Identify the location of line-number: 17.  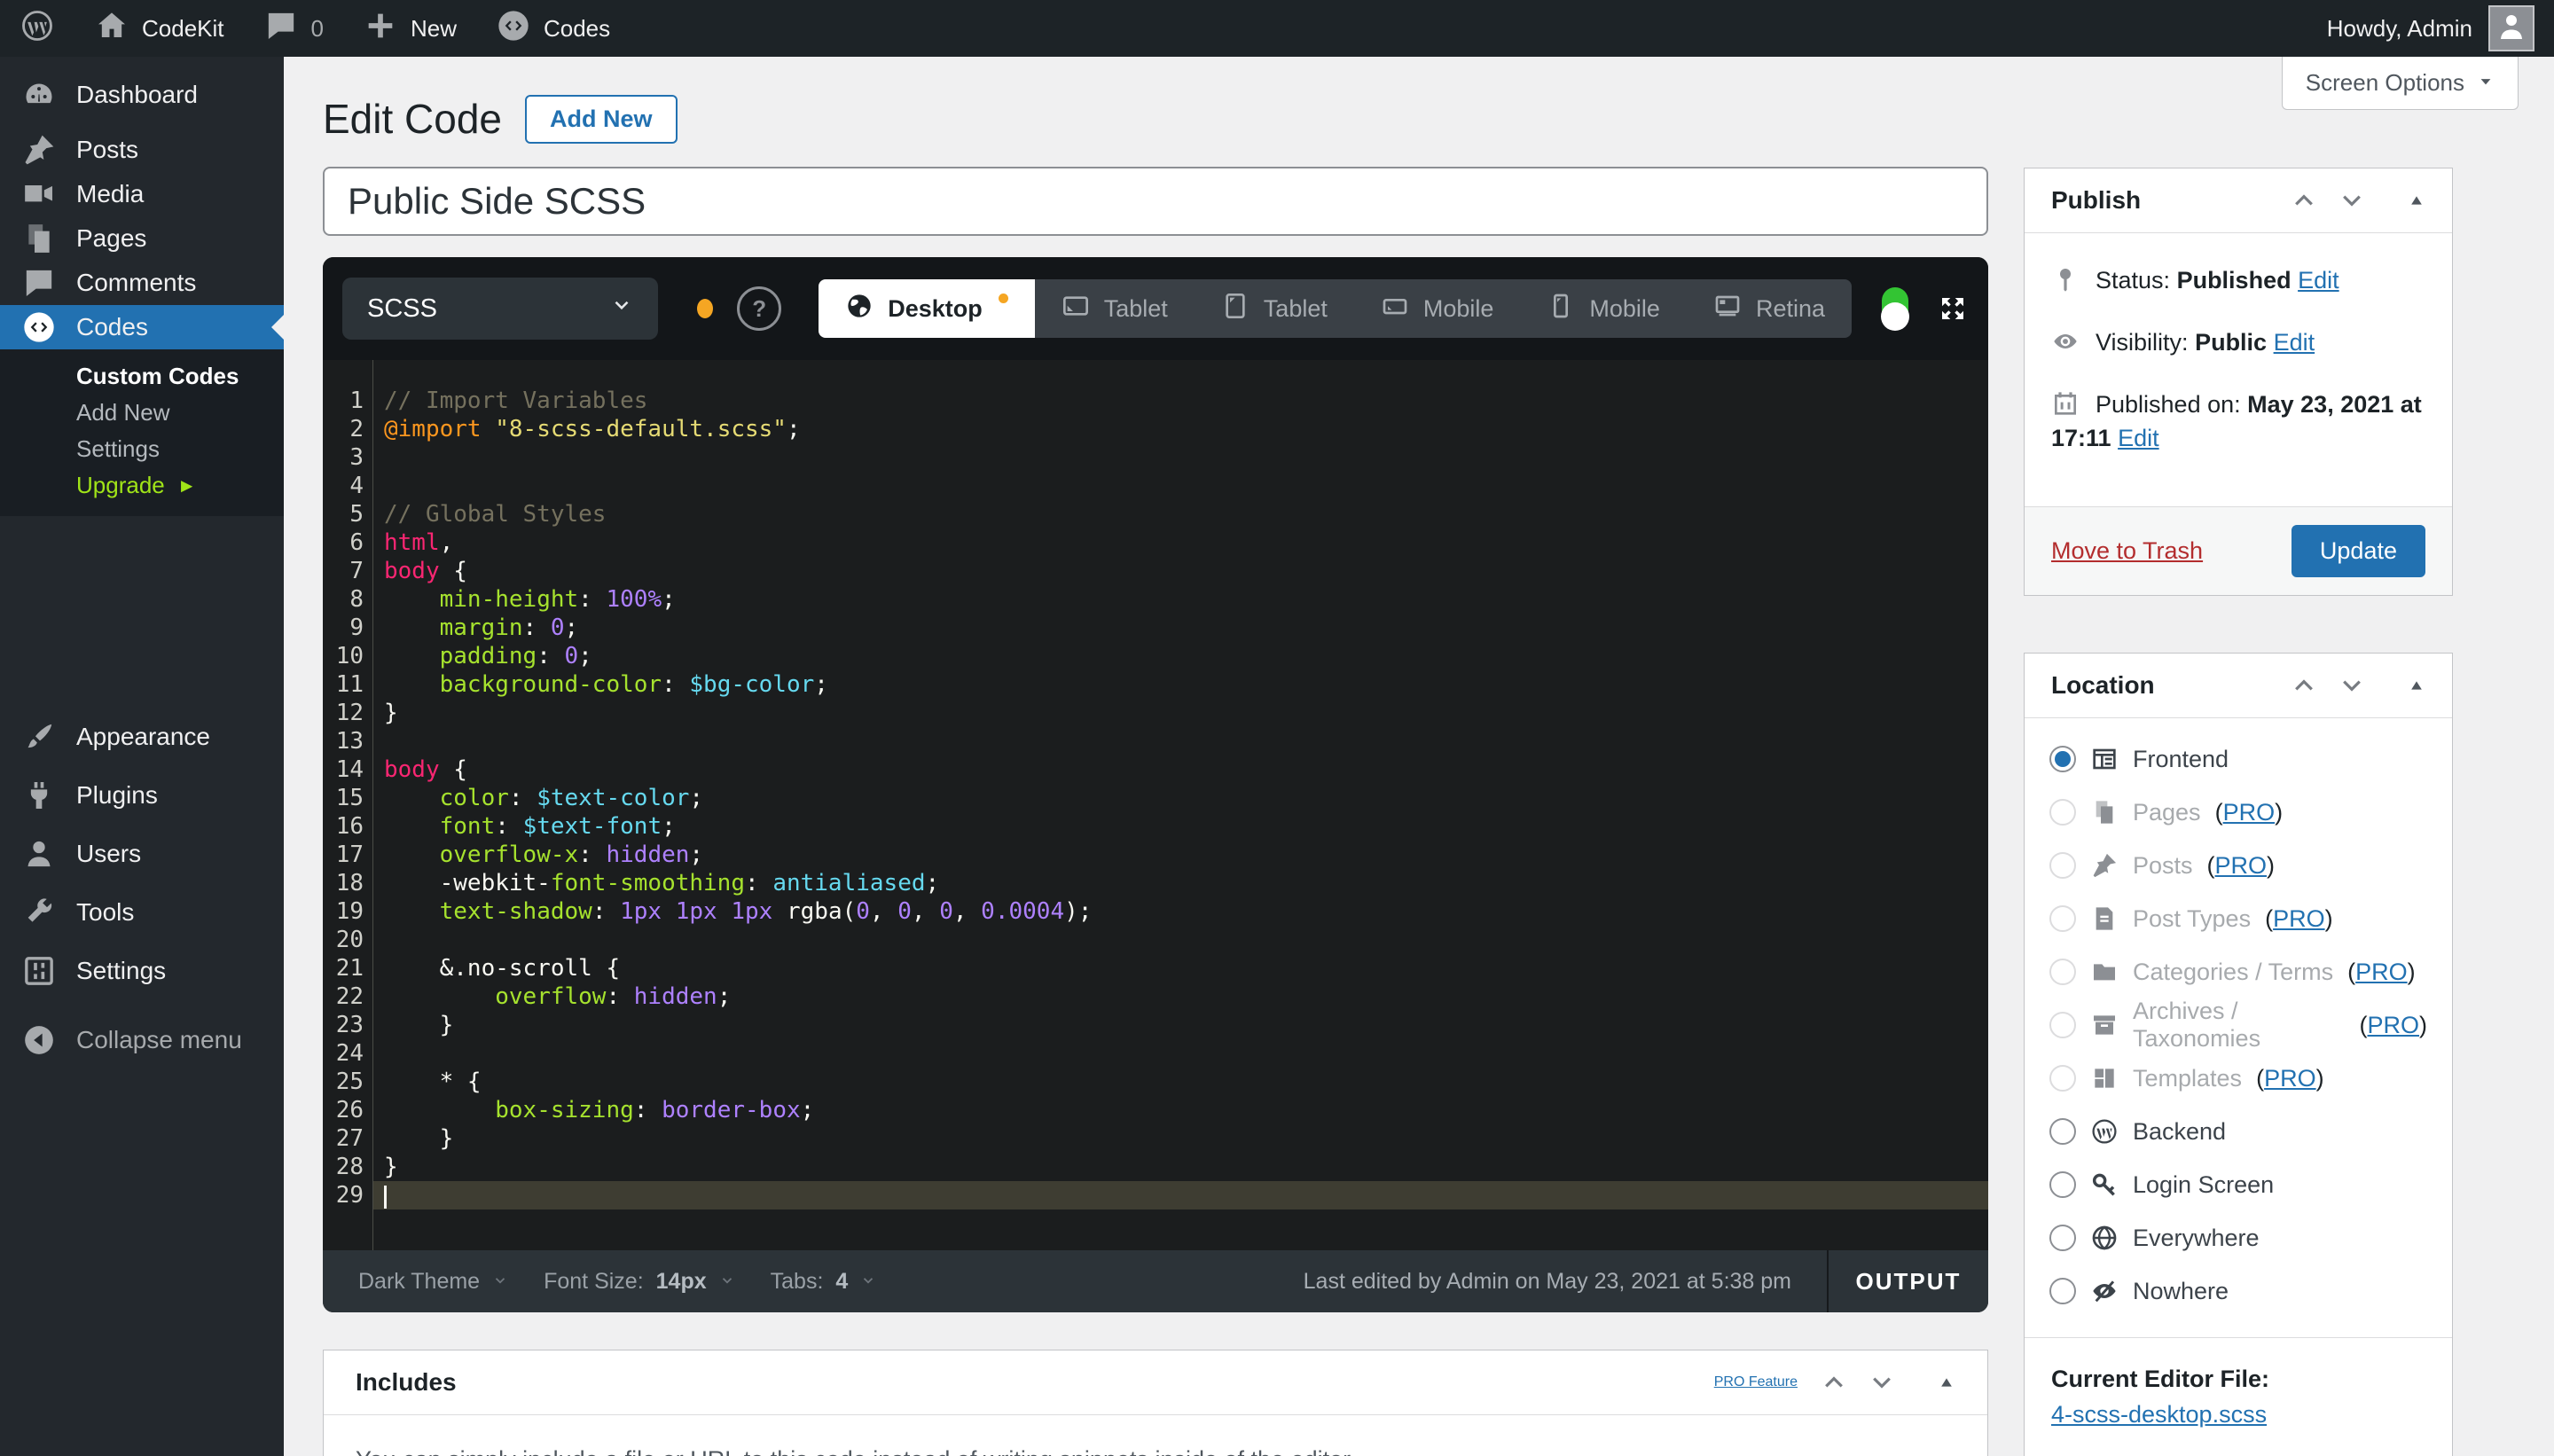
(349, 855).